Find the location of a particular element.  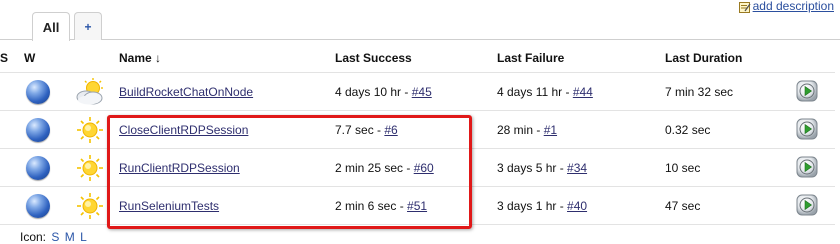

notepad-icon is located at coordinates (744, 7).